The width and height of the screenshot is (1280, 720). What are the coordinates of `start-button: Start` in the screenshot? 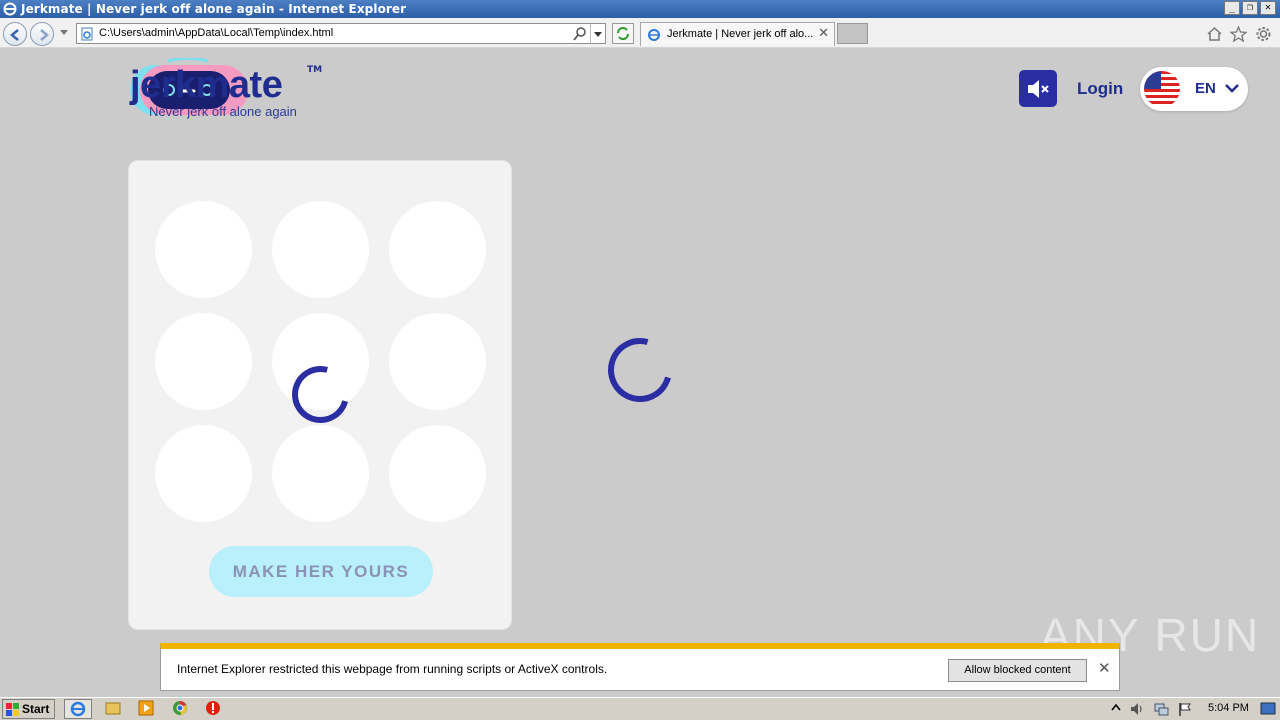 It's located at (28, 709).